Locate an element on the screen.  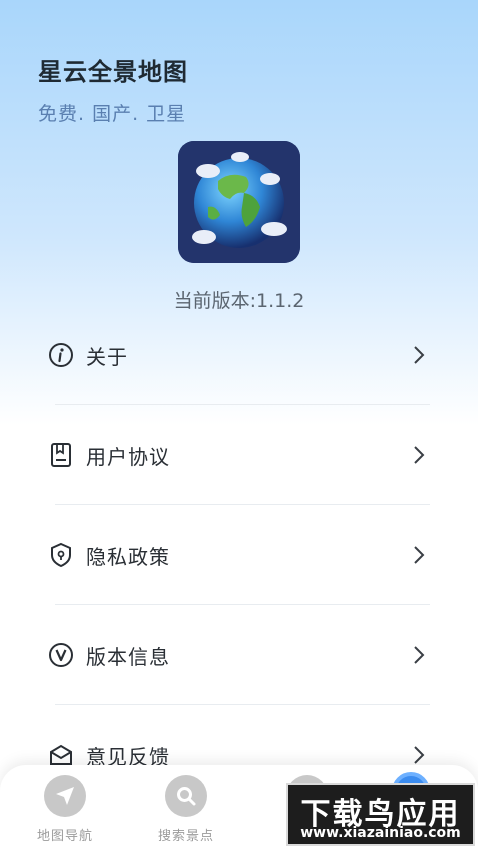
document-icon is located at coordinates (61, 455).